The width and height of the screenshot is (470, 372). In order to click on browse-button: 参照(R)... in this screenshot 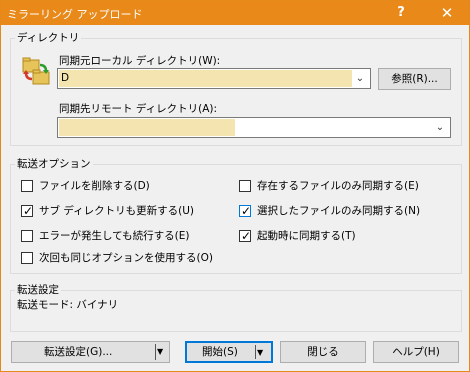, I will do `click(414, 79)`.